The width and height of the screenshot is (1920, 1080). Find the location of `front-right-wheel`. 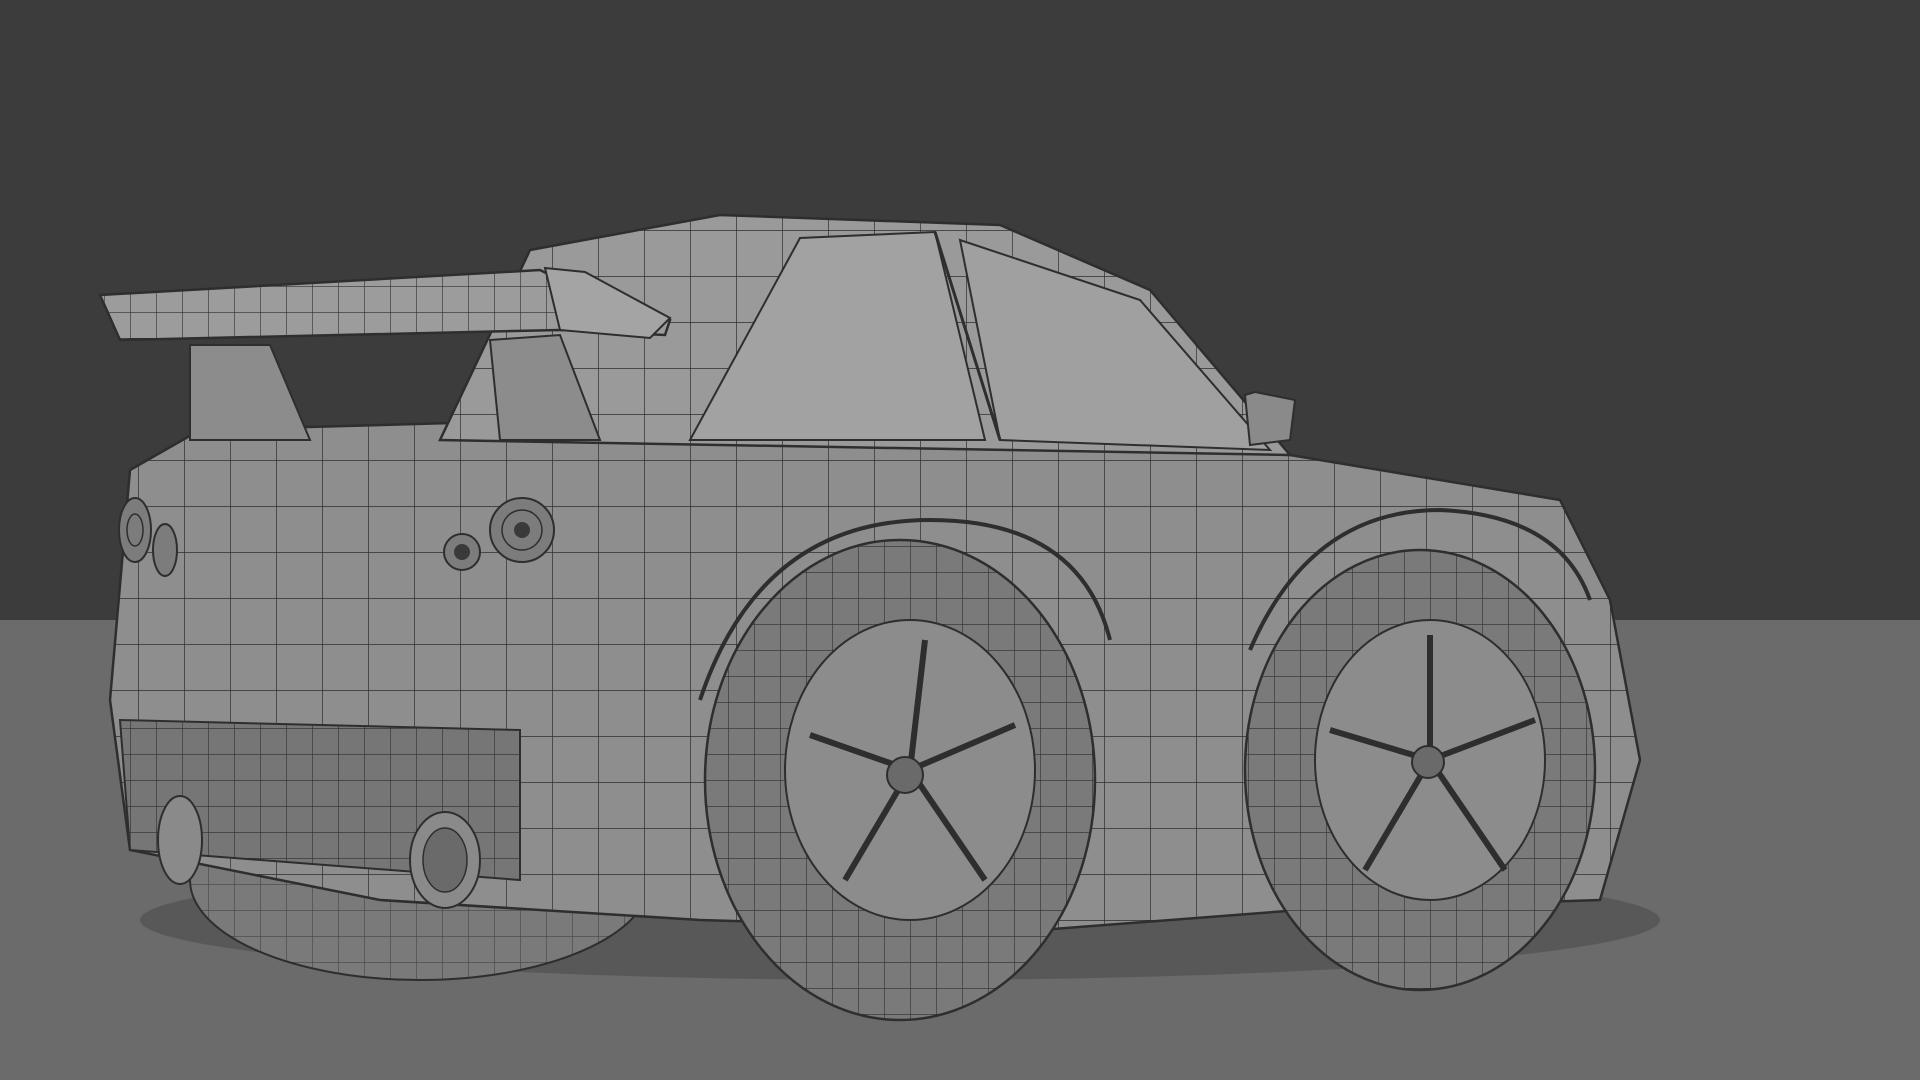

front-right-wheel is located at coordinates (1420, 770).